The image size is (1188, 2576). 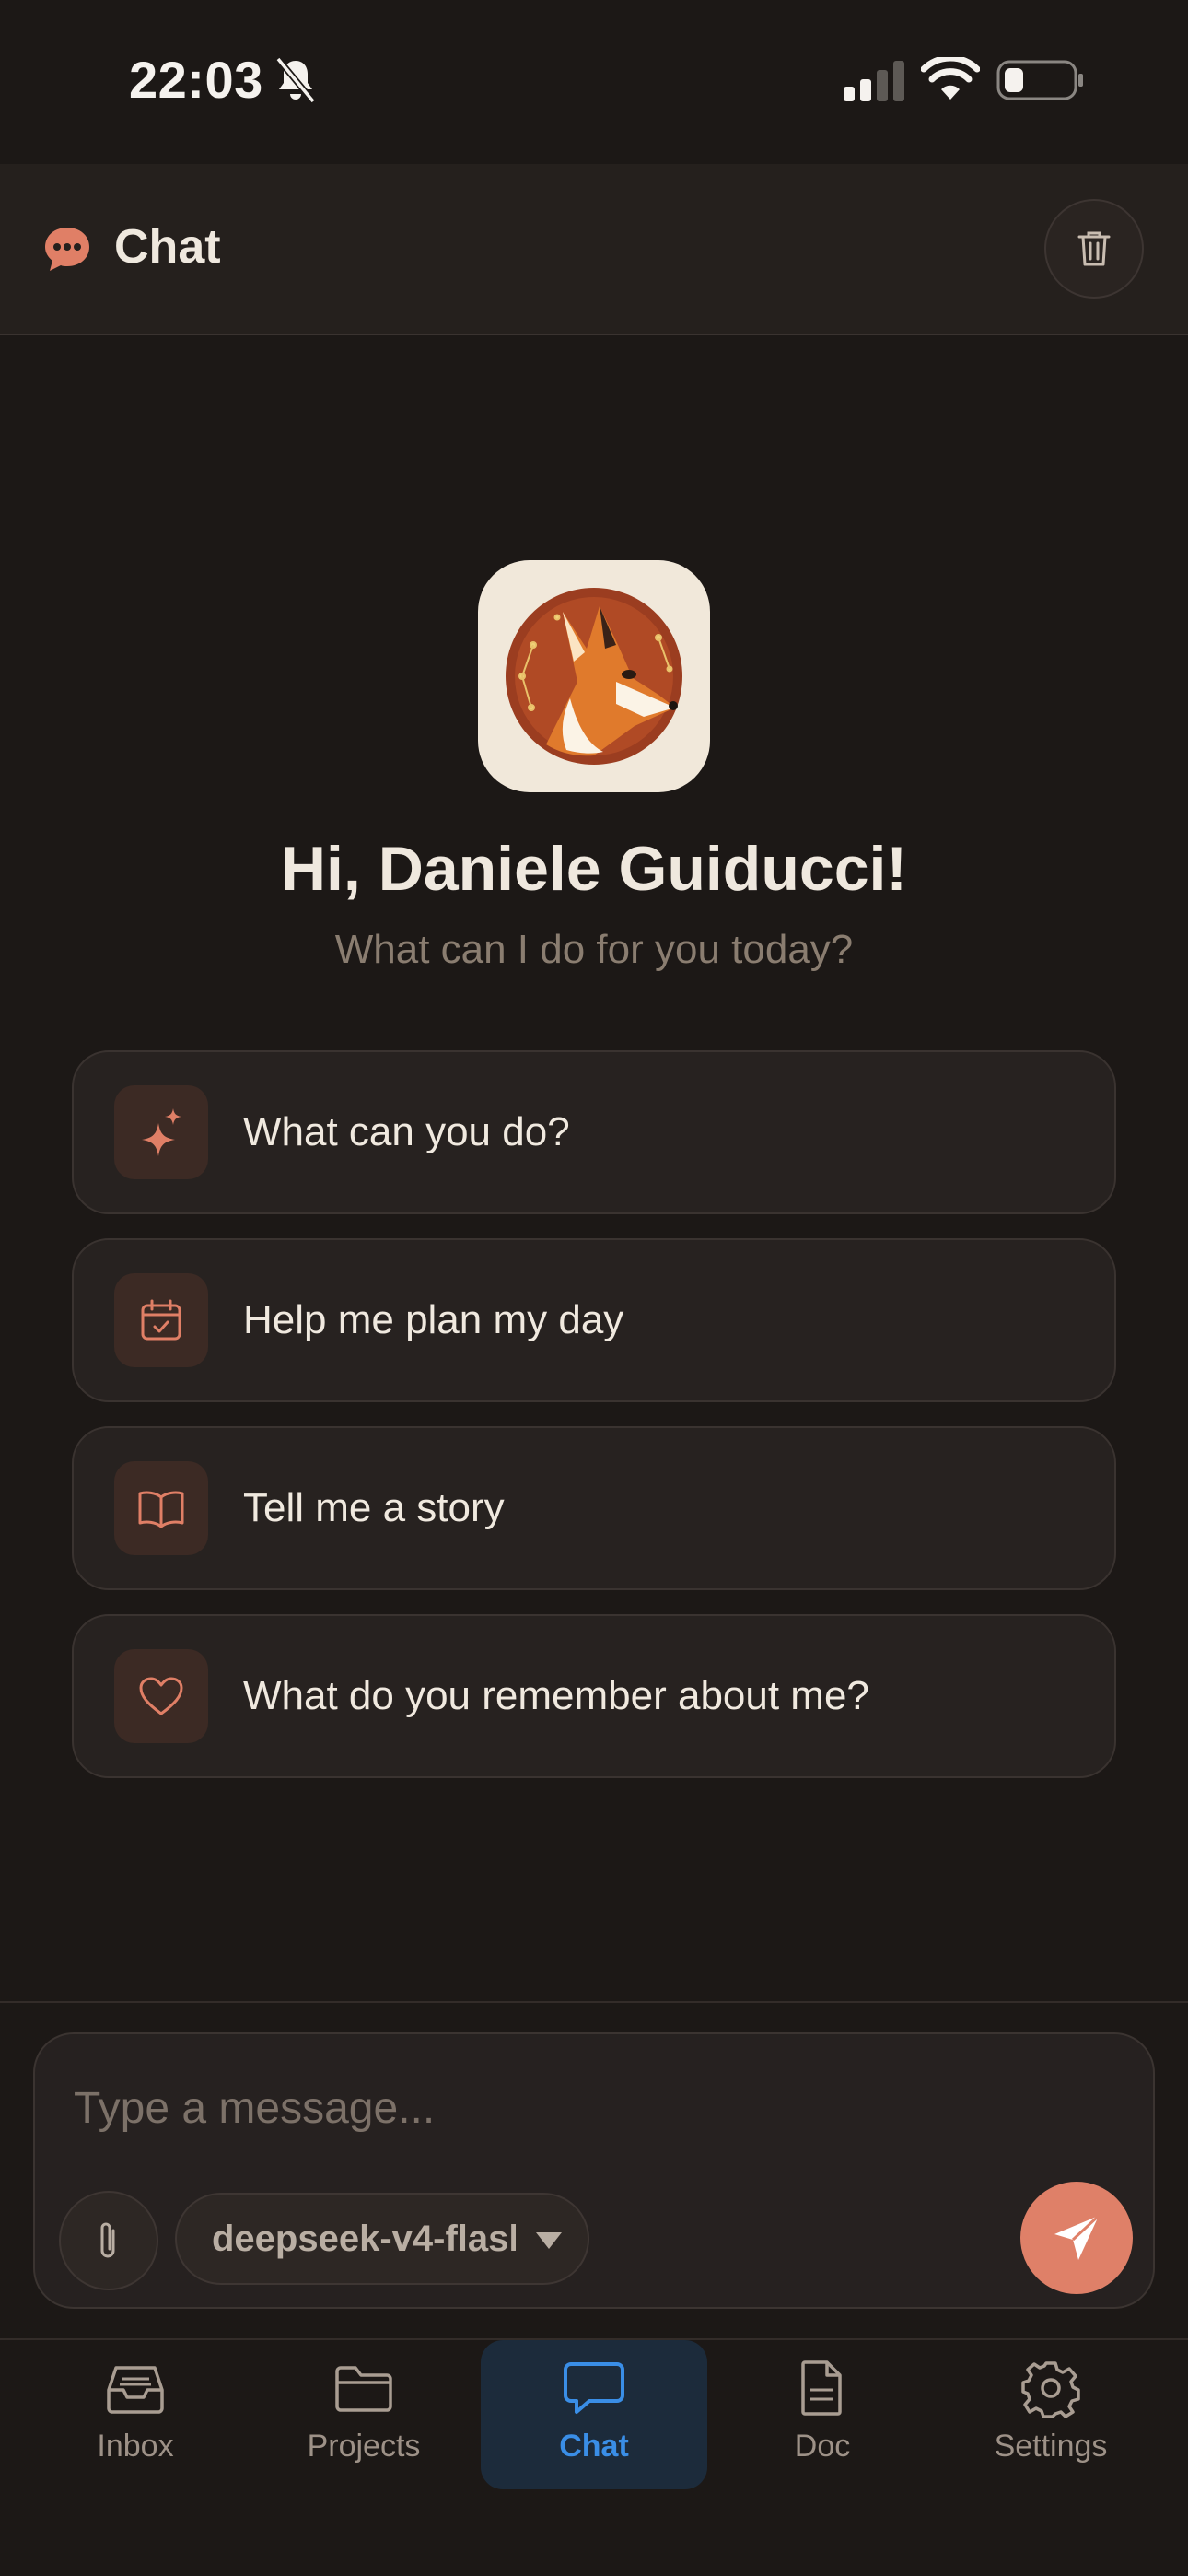 I want to click on tab-label: Chat, so click(x=594, y=2447).